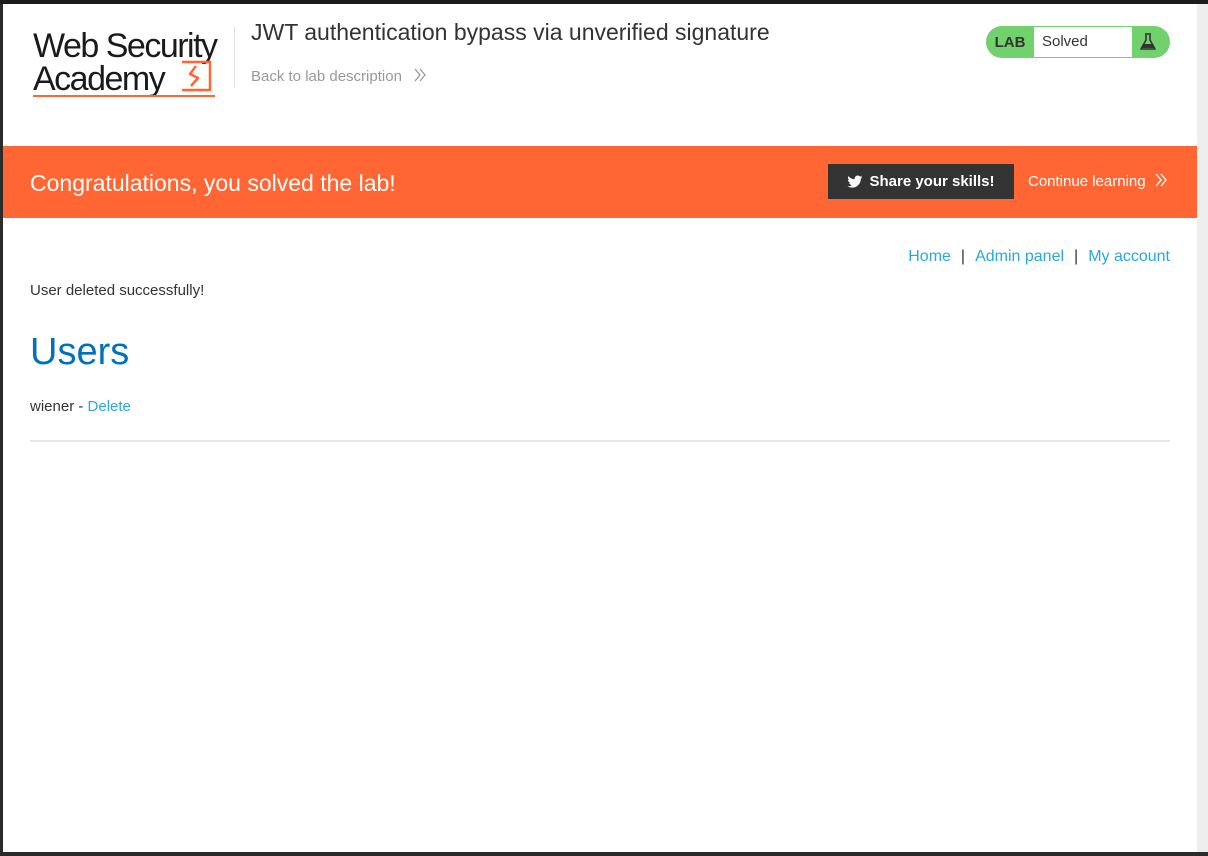 The width and height of the screenshot is (1208, 856). Describe the element at coordinates (80, 352) in the screenshot. I see `page-title: Users` at that location.